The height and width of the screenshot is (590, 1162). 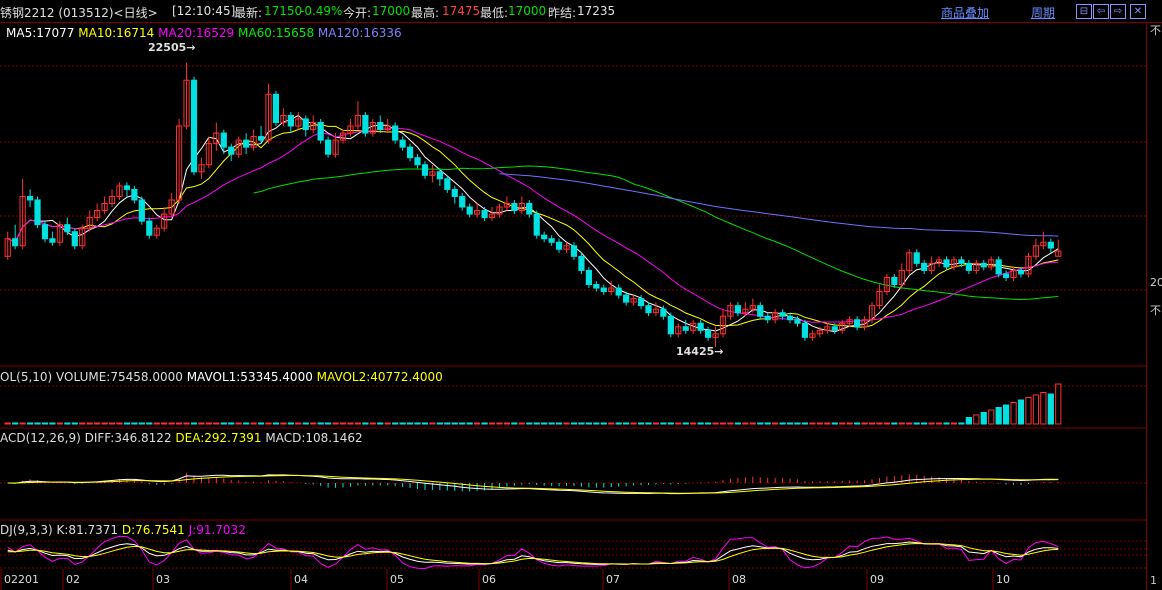 What do you see at coordinates (489, 579) in the screenshot?
I see `x-tick-label: 06` at bounding box center [489, 579].